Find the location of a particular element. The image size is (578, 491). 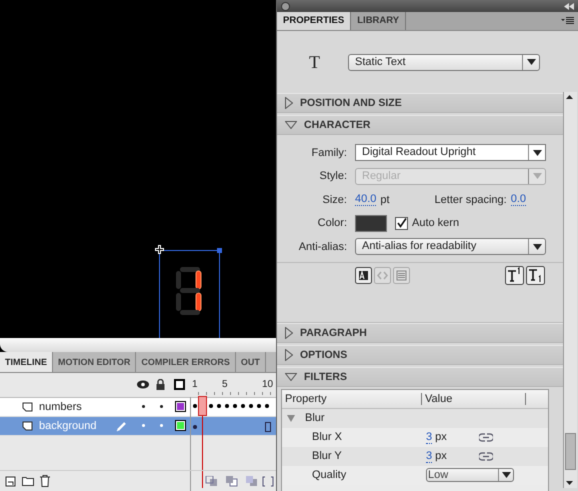

column-header: Property is located at coordinates (351, 398).